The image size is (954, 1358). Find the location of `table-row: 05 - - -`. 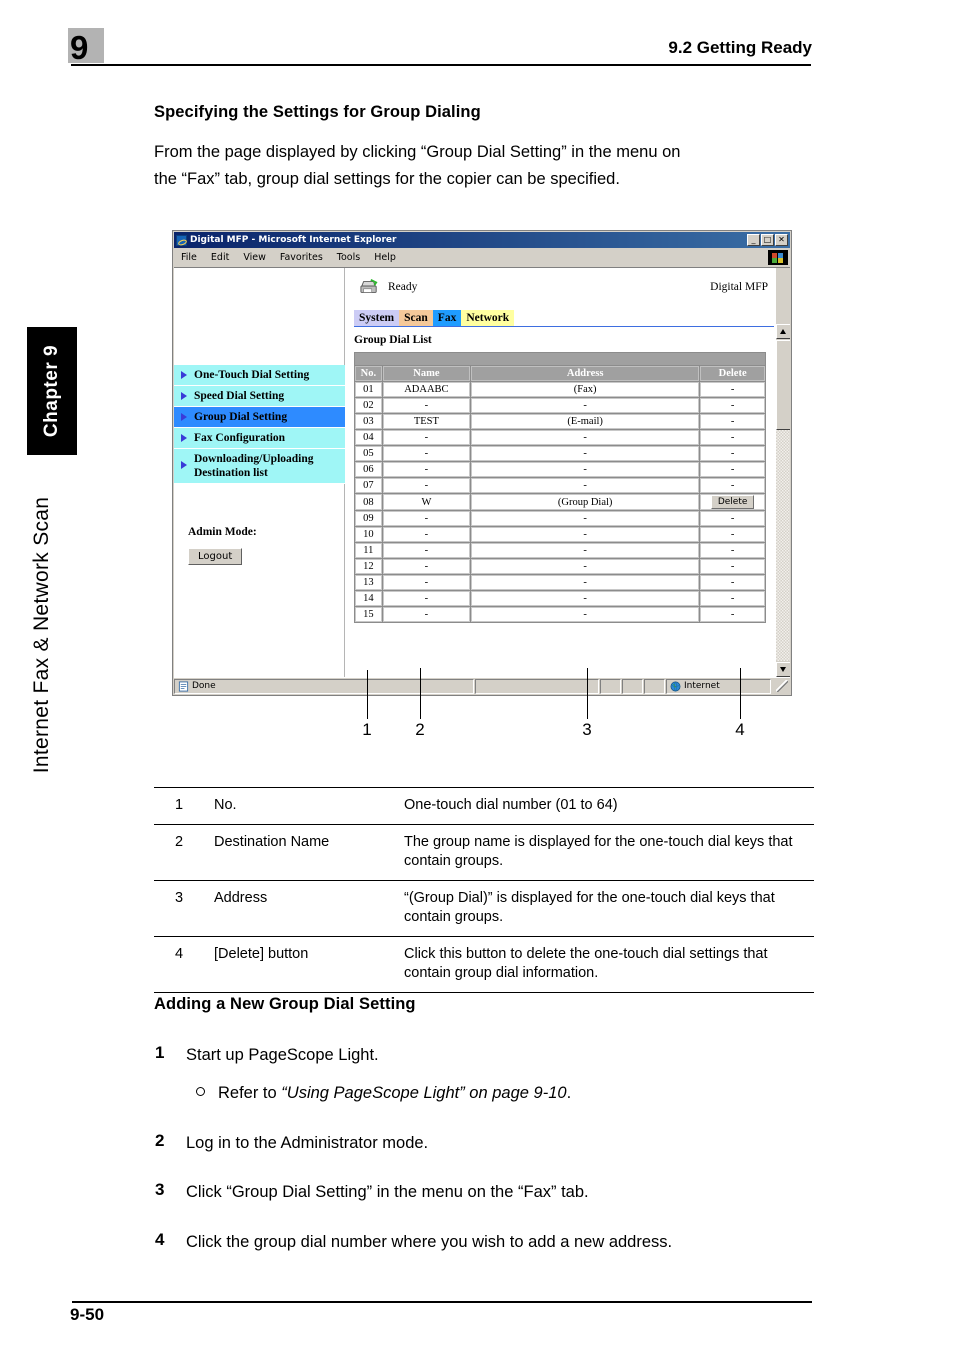

table-row: 05 - - - is located at coordinates (560, 453).